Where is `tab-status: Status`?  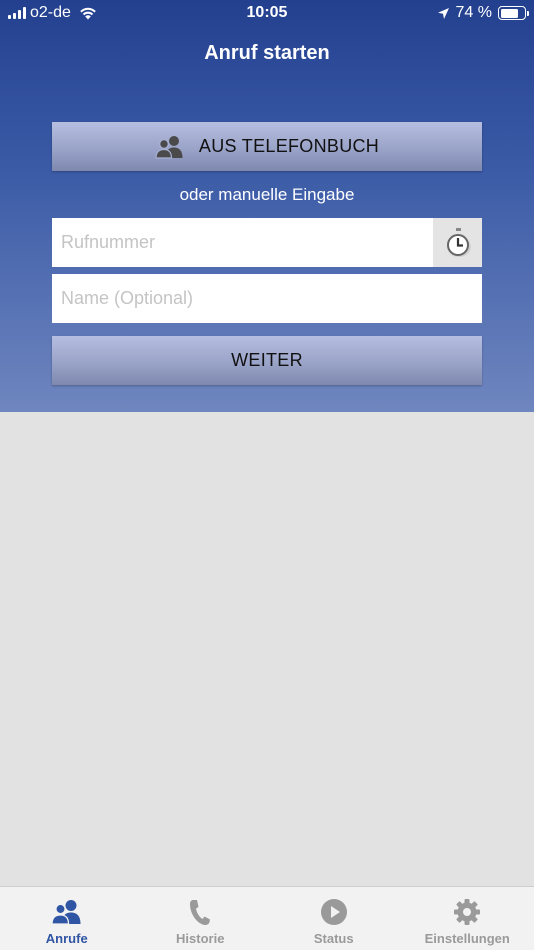 tab-status: Status is located at coordinates (334, 918).